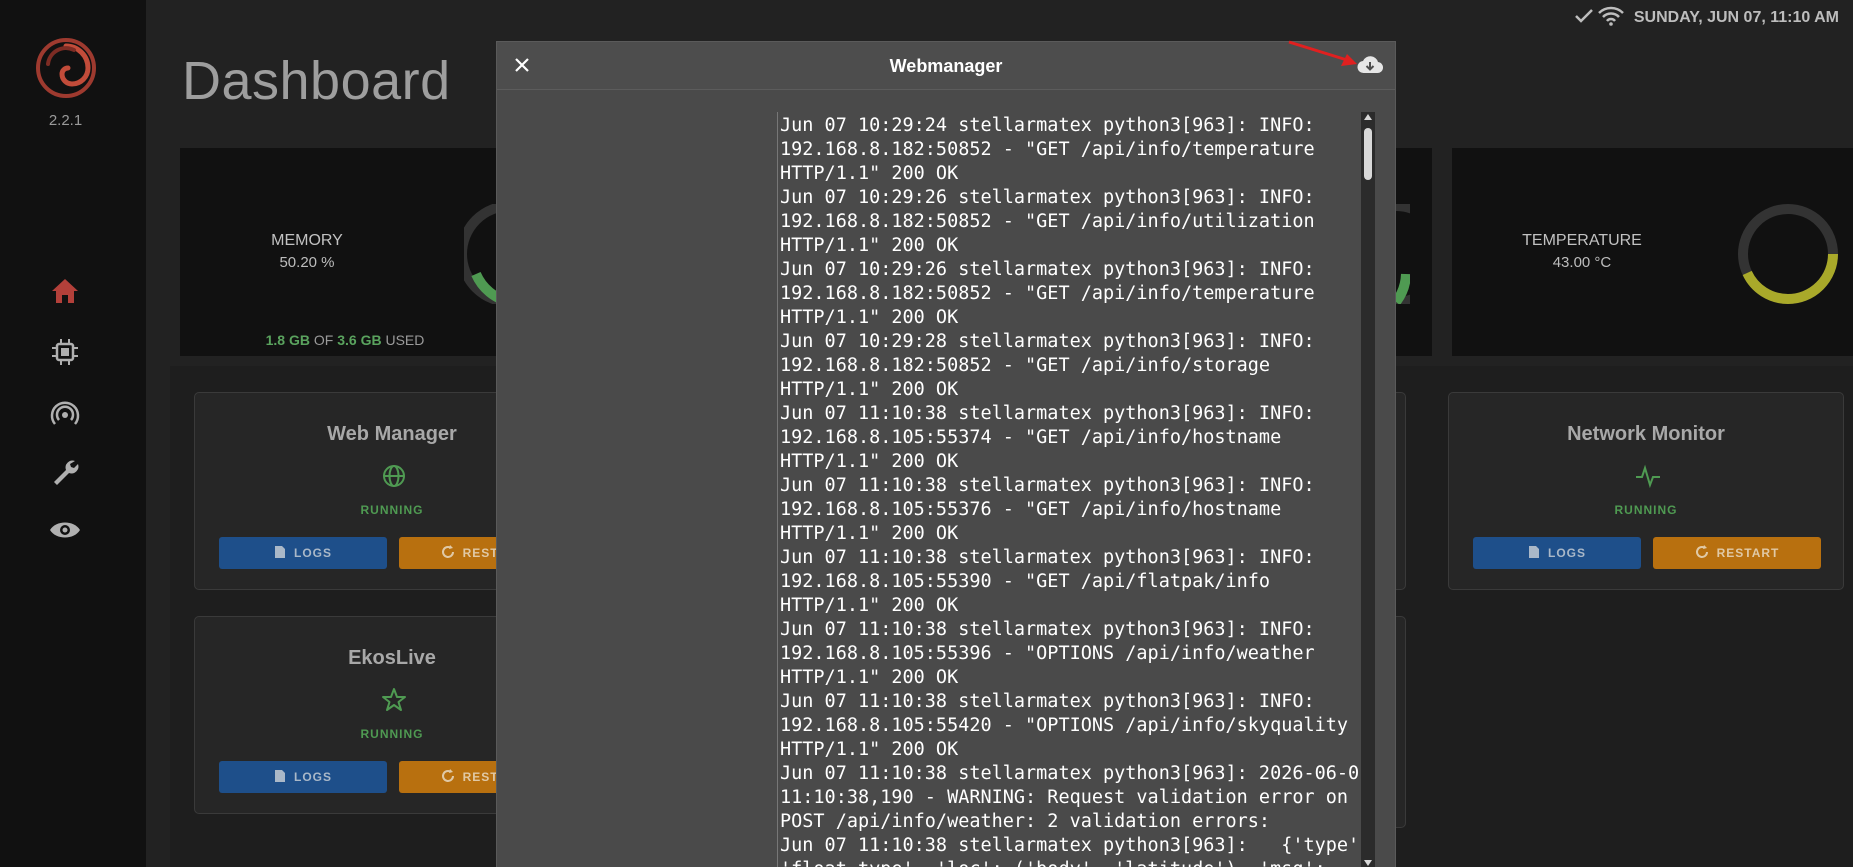  I want to click on memory-label: MEMORY 50.20 %, so click(307, 251).